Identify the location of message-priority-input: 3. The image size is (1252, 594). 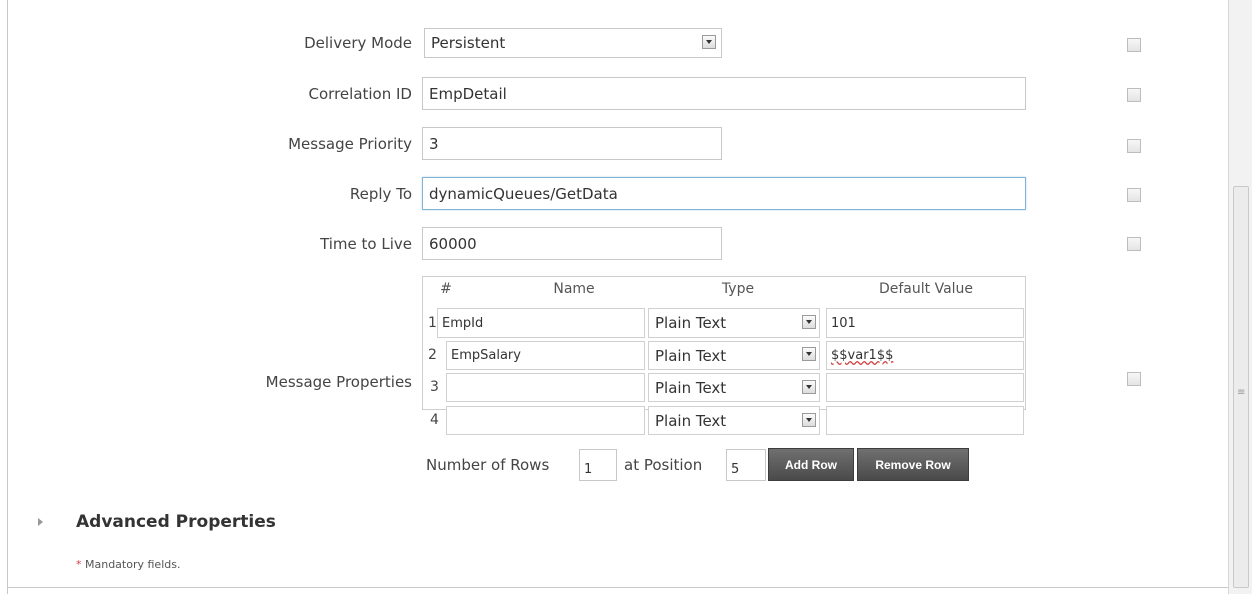
(572, 143).